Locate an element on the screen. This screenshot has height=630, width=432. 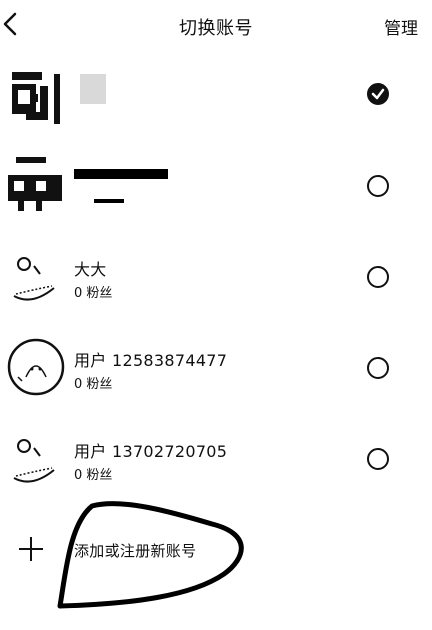
page-title: 切换账号 is located at coordinates (216, 28).